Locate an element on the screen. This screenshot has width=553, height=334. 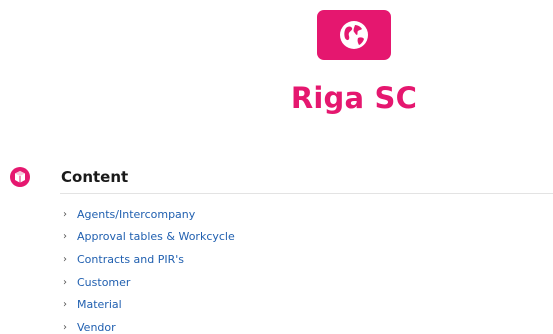
list-item-approval-tables: › Approval tables & Workcycle is located at coordinates (149, 237).